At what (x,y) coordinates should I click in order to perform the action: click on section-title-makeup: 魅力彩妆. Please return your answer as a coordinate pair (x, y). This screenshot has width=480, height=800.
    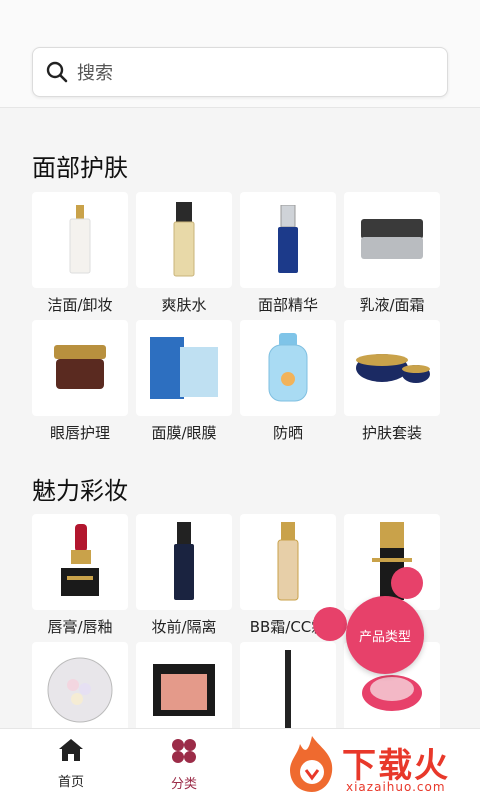
    Looking at the image, I should click on (80, 491).